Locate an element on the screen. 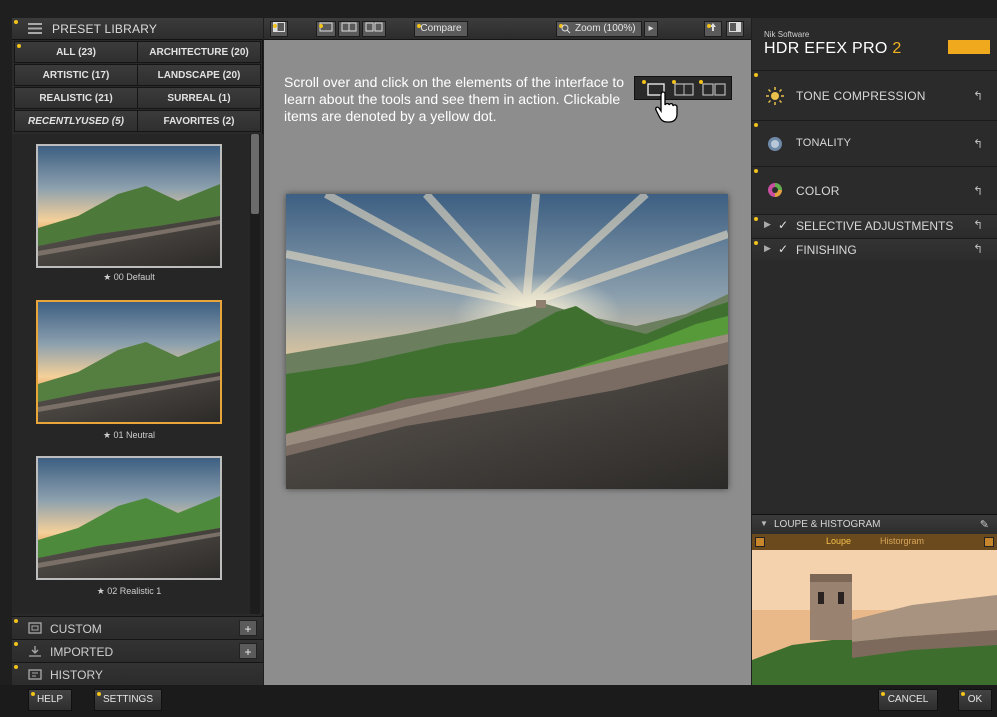 This screenshot has width=997, height=717. tonality-icon is located at coordinates (775, 144).